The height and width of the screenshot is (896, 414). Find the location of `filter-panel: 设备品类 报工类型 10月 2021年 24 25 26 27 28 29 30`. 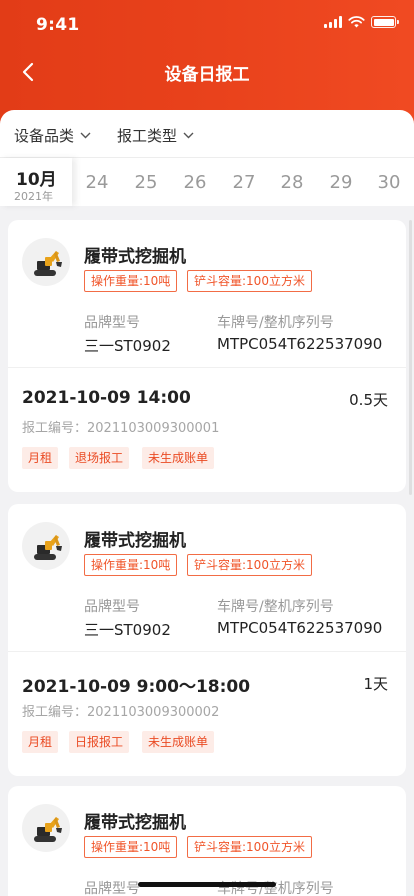

filter-panel: 设备品类 报工类型 10月 2021年 24 25 26 27 28 29 30 is located at coordinates (207, 158).